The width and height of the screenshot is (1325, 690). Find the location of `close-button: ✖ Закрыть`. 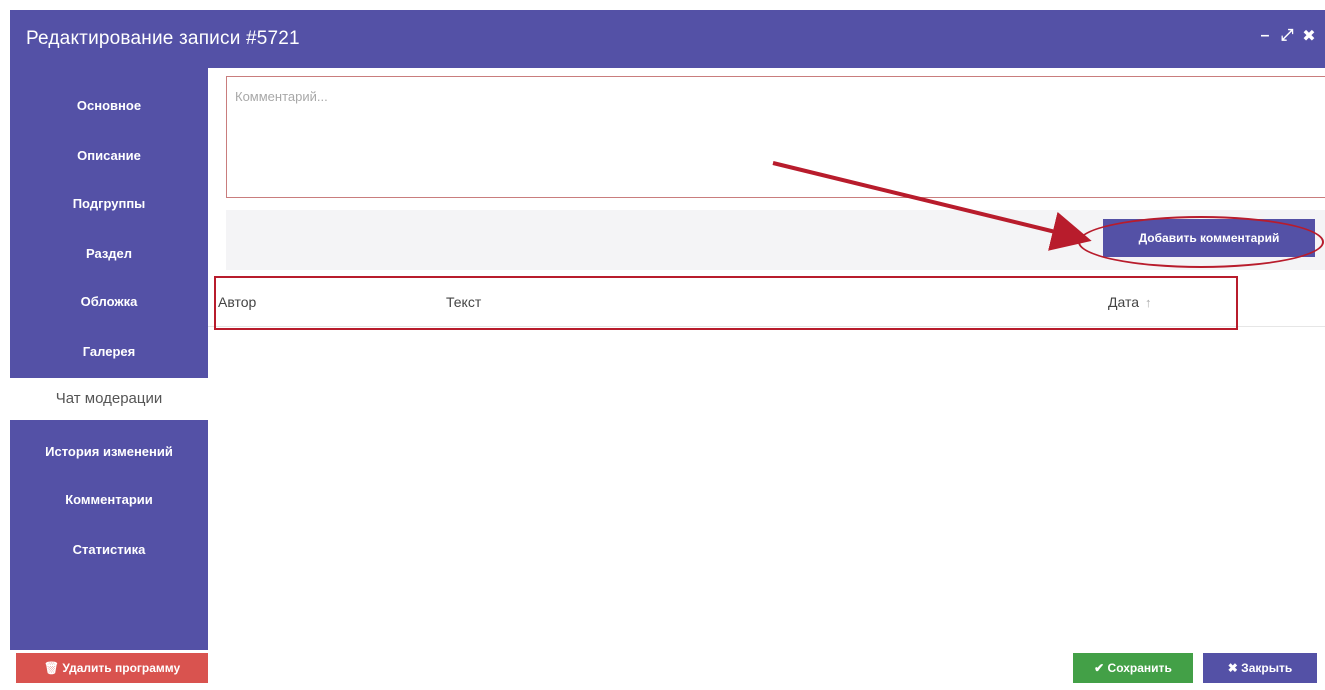

close-button: ✖ Закрыть is located at coordinates (1260, 668).